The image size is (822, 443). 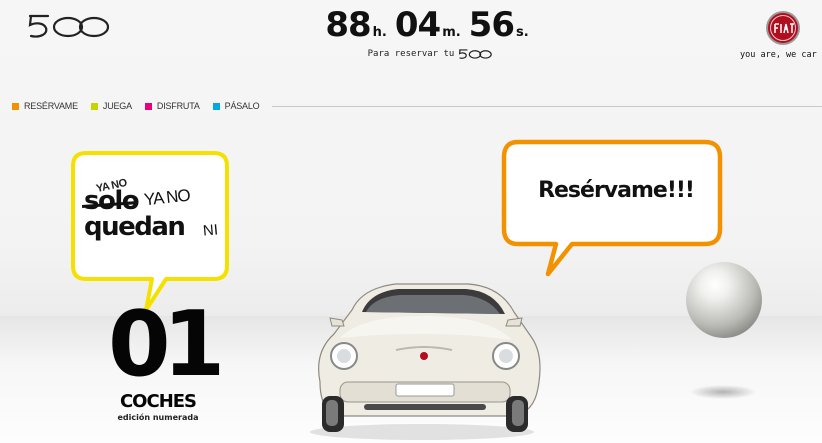 I want to click on countdown-caption-text: Para reservar tu, so click(x=411, y=54).